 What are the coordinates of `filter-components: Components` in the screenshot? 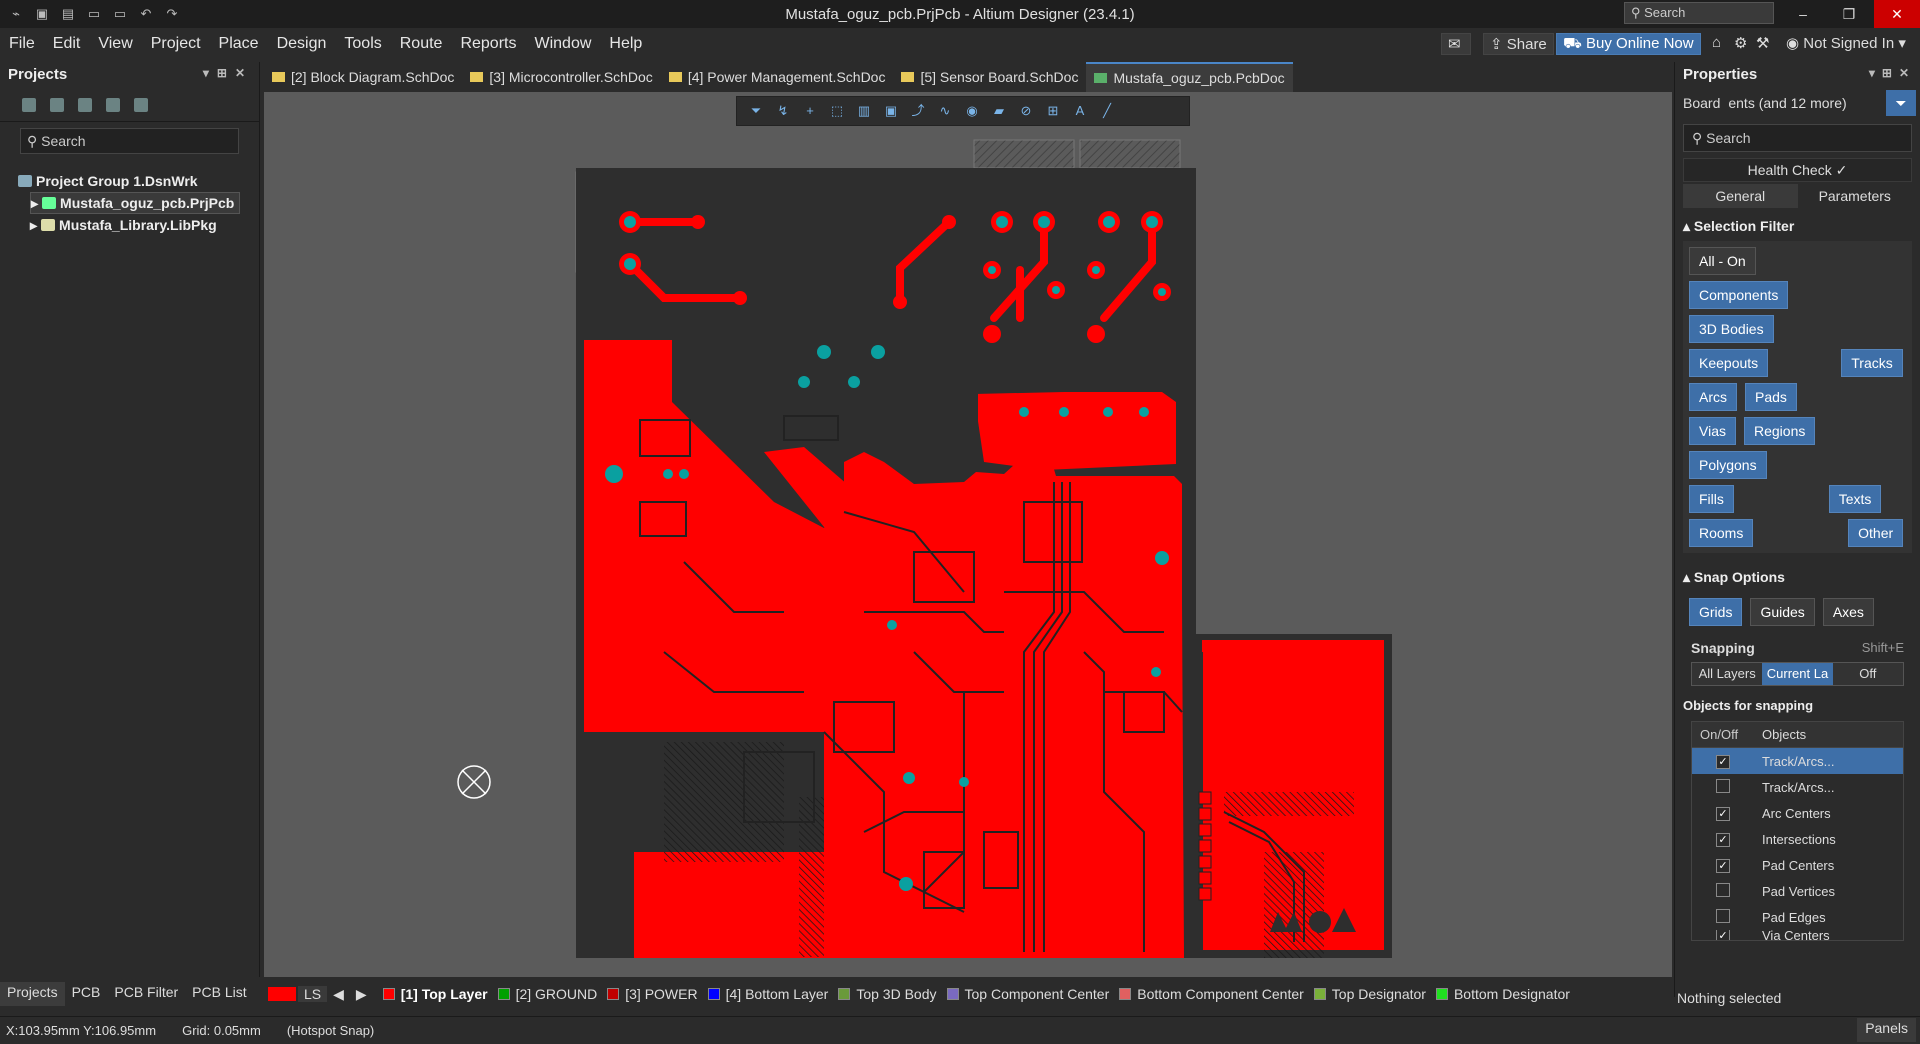 It's located at (1739, 295).